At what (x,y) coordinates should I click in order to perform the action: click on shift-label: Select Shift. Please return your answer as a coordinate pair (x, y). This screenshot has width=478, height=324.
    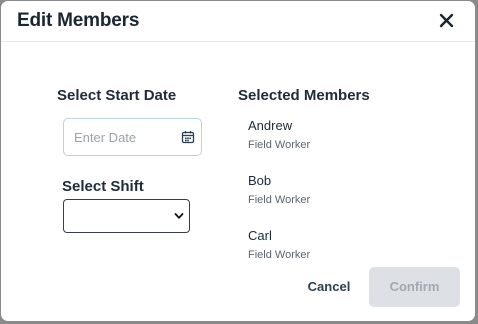
    Looking at the image, I should click on (103, 186).